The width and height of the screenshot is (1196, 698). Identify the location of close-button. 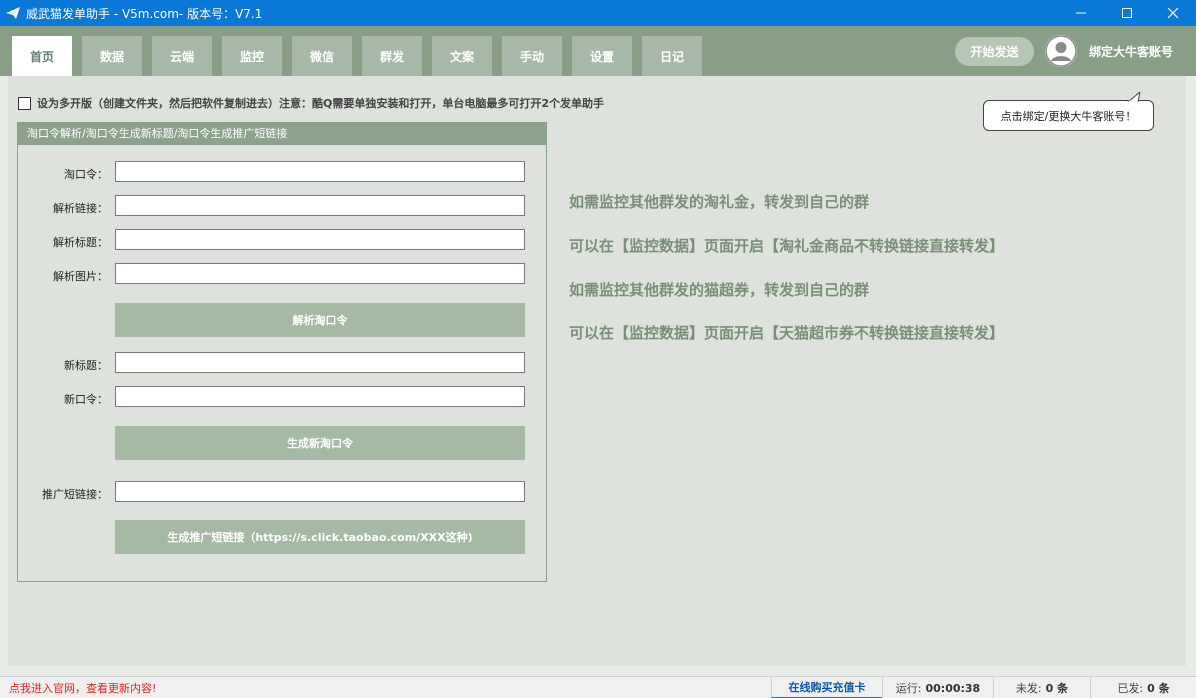
(1173, 13).